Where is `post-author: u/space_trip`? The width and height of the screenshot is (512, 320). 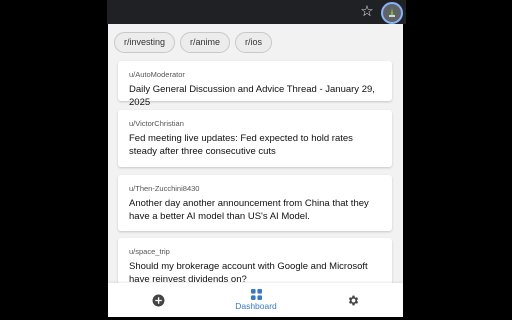
post-author: u/space_trip is located at coordinates (149, 251).